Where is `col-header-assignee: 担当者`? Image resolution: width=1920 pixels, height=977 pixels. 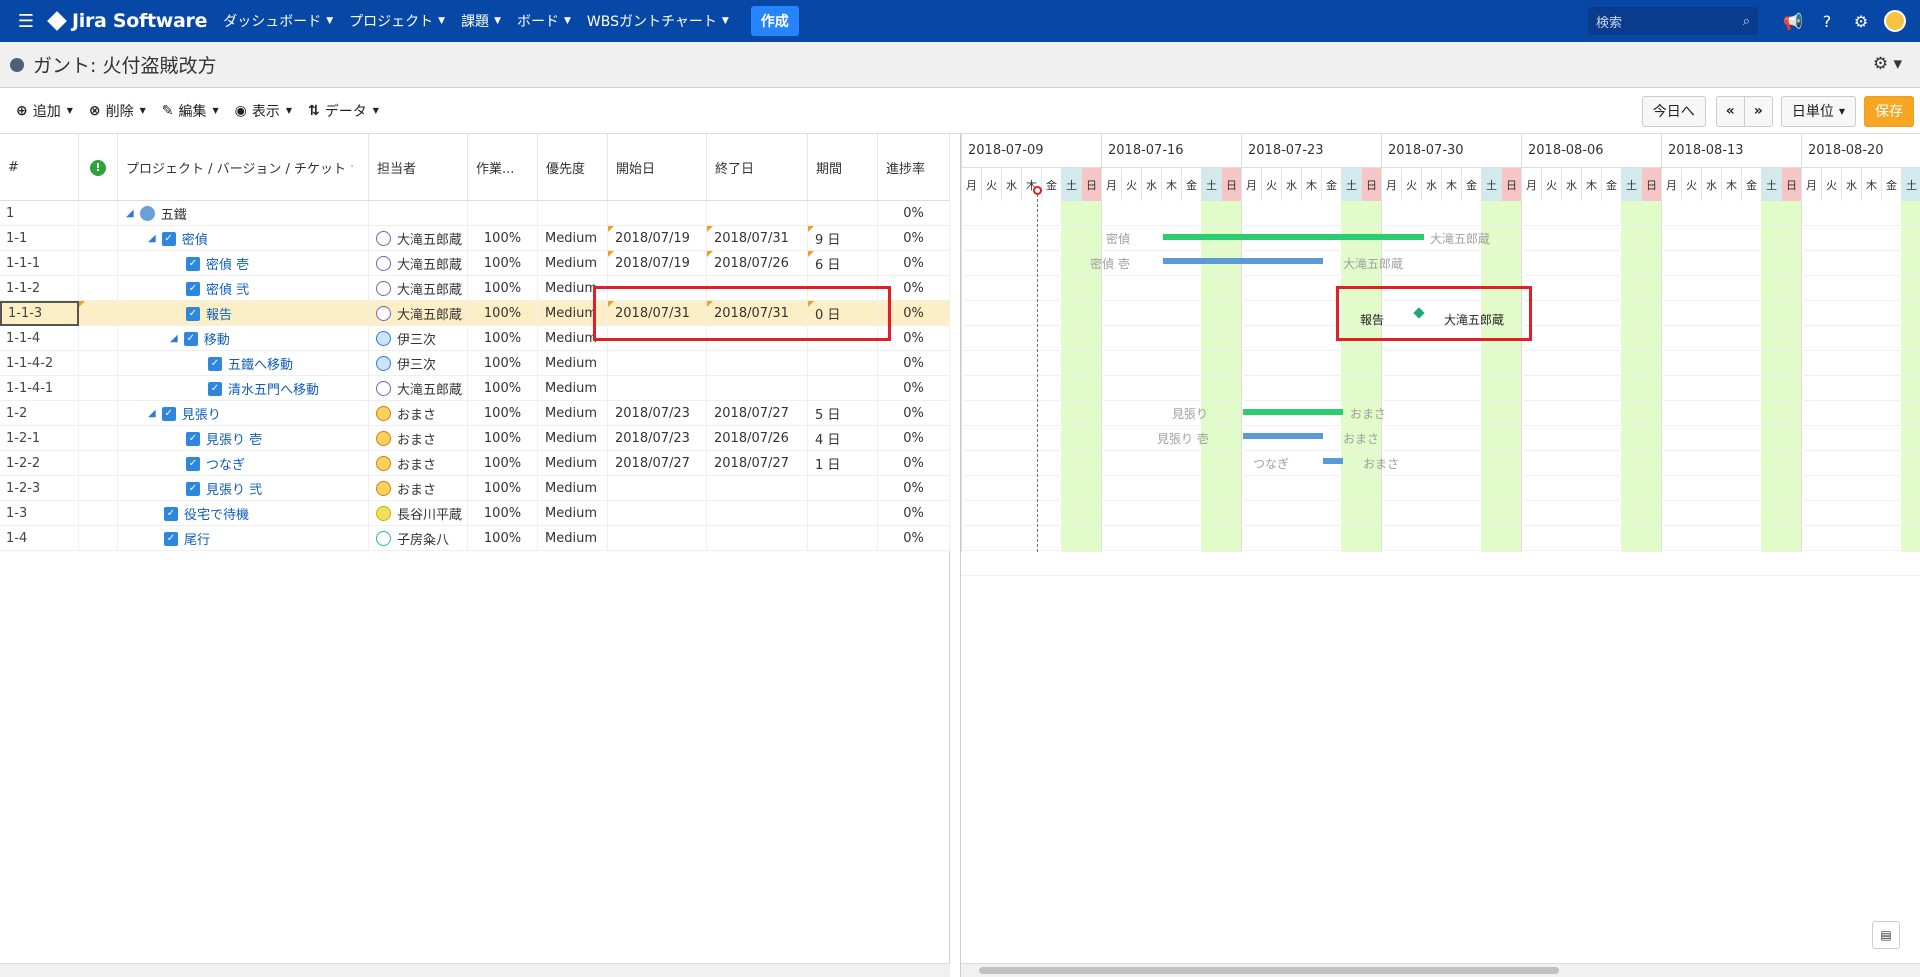 col-header-assignee: 担当者 is located at coordinates (418, 167).